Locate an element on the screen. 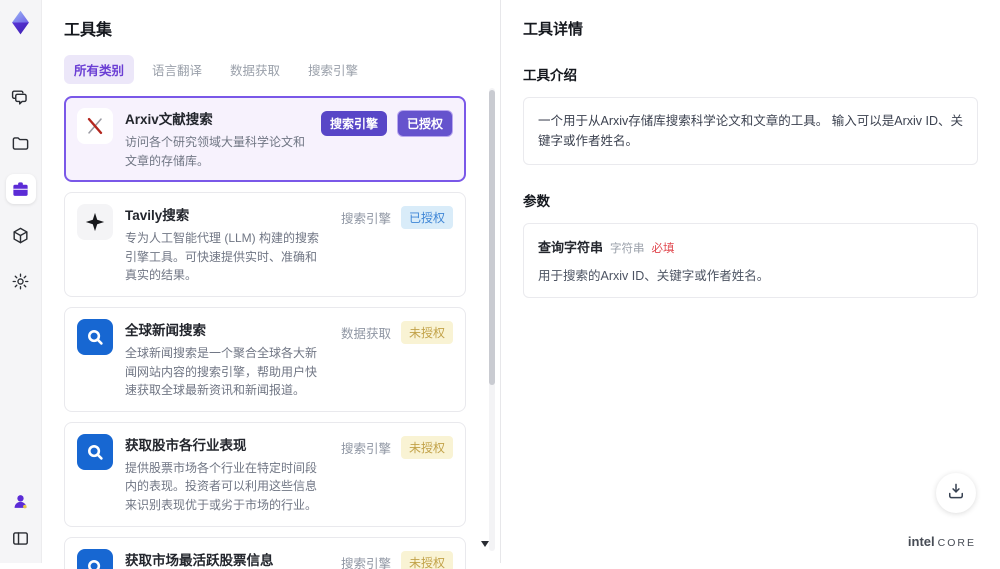  download-button is located at coordinates (956, 493).